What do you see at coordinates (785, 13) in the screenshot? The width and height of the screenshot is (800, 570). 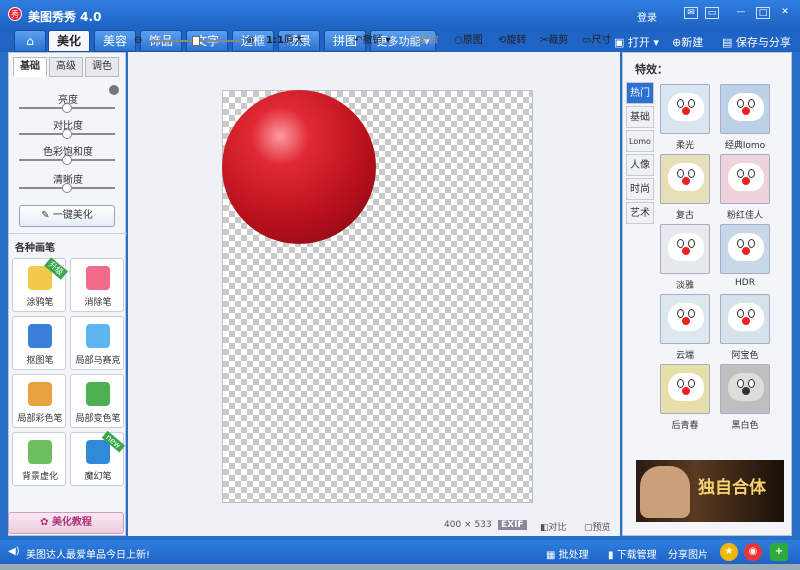 I see `close-icon: ✕` at bounding box center [785, 13].